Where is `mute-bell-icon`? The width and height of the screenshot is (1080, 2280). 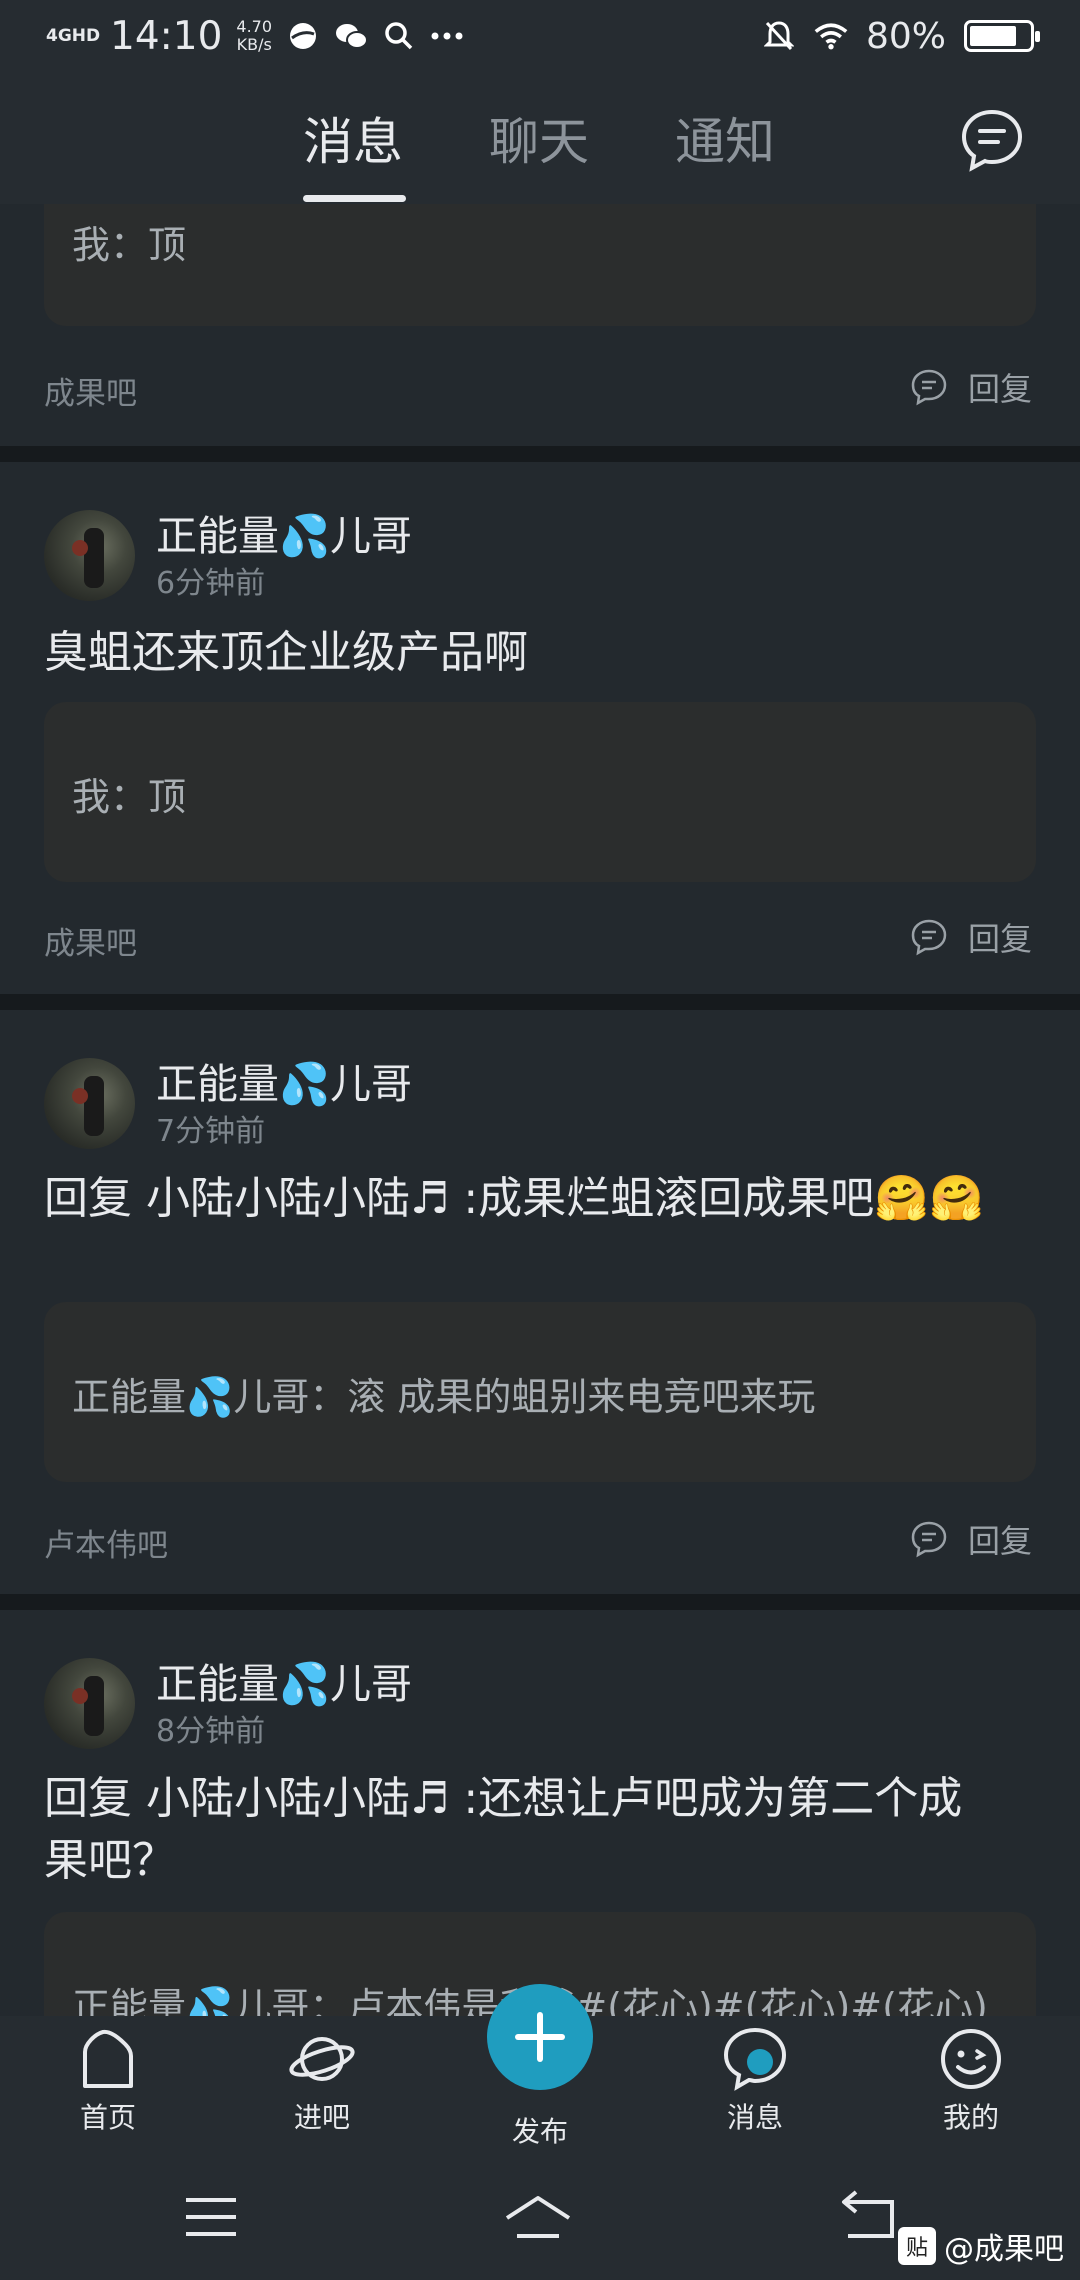
mute-bell-icon is located at coordinates (779, 36).